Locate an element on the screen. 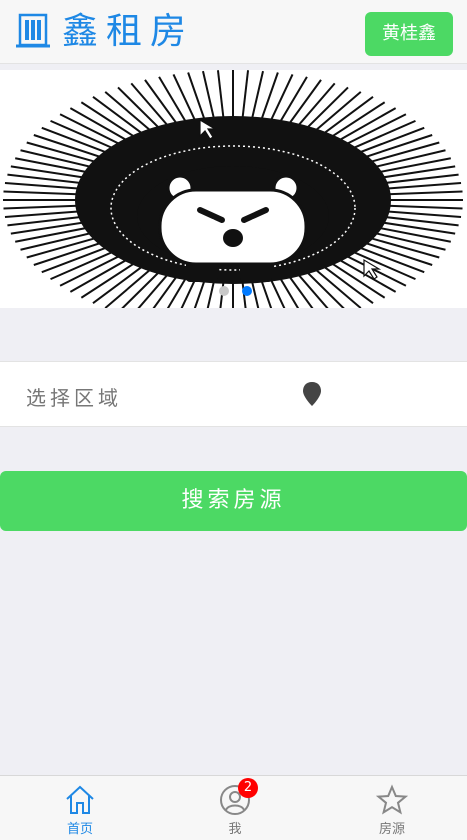  app-title: 鑫租房 is located at coordinates (128, 31).